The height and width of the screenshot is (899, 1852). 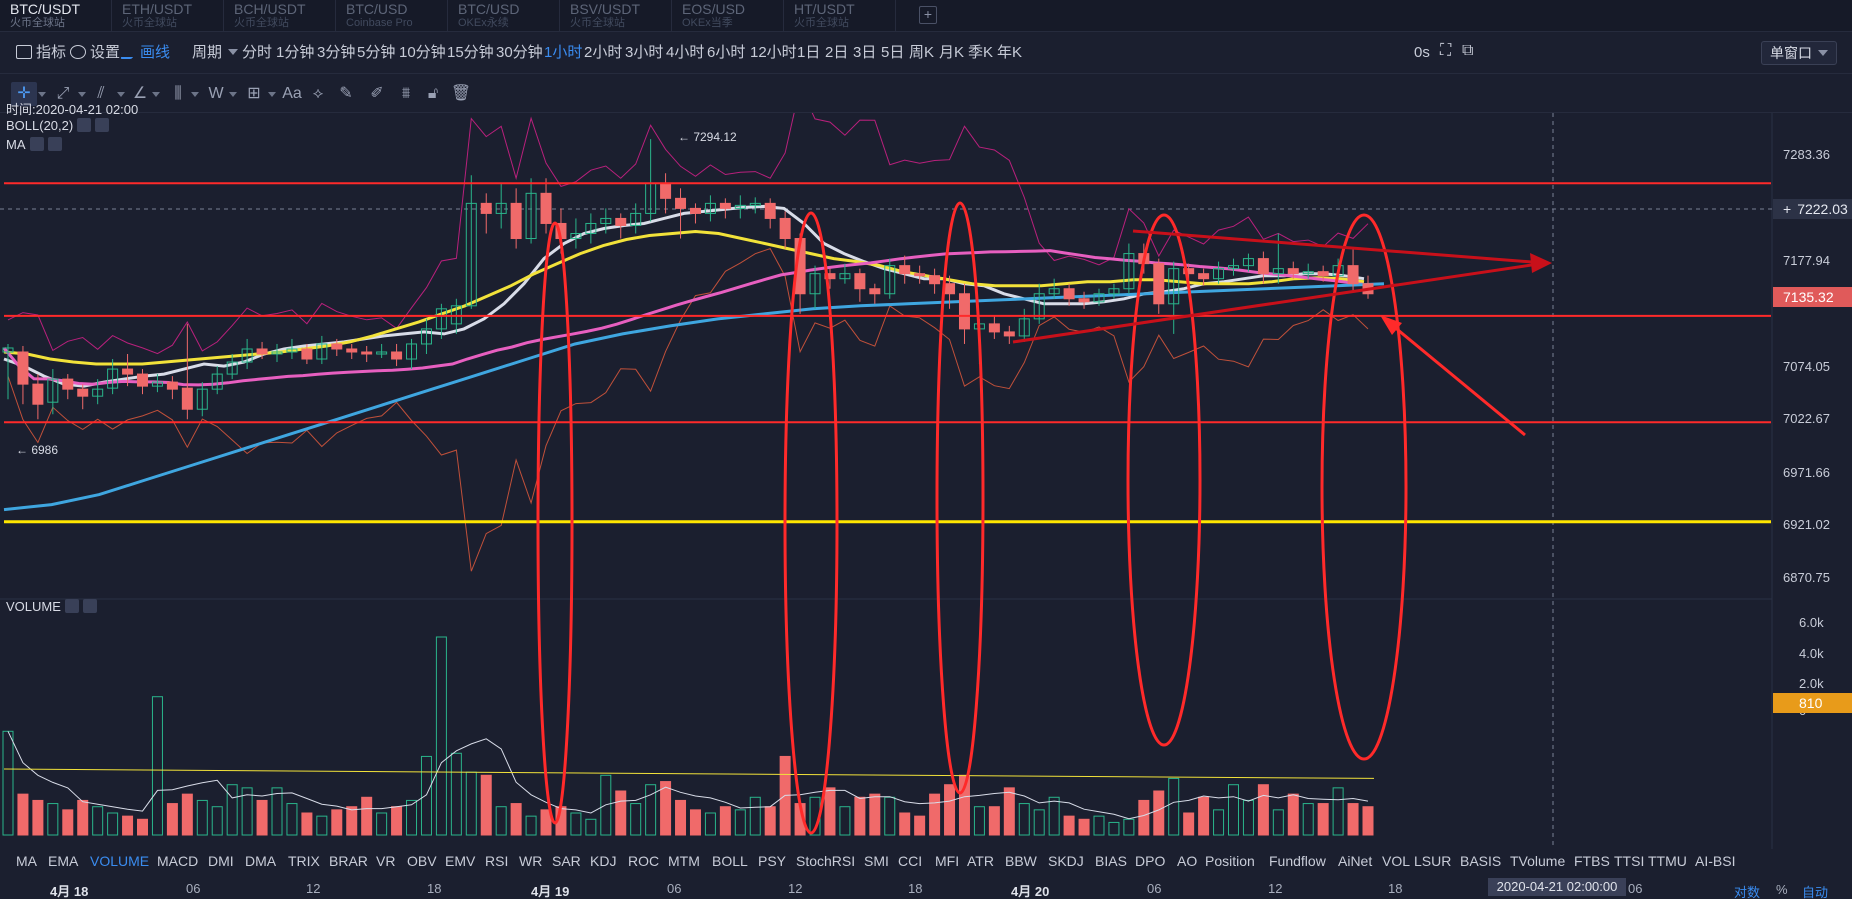 I want to click on indicator-tab: BASIS, so click(x=1480, y=861).